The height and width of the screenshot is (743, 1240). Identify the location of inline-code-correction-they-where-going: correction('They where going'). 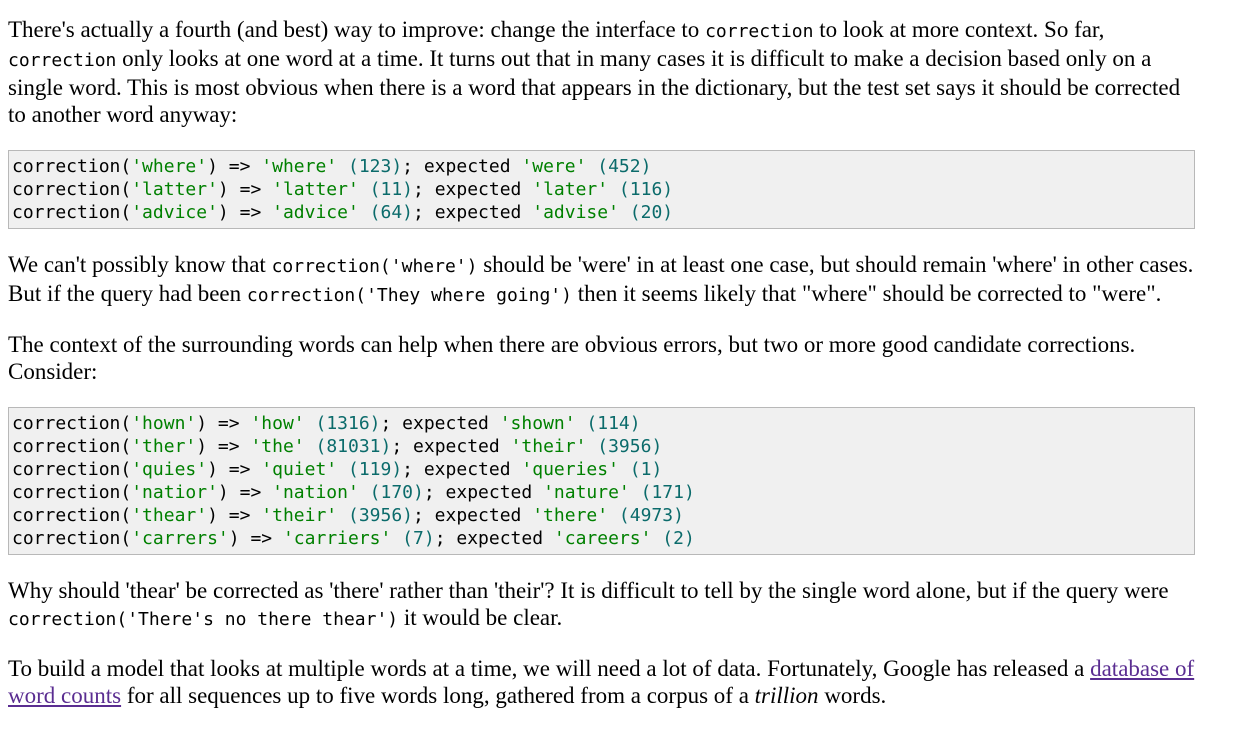
(409, 295).